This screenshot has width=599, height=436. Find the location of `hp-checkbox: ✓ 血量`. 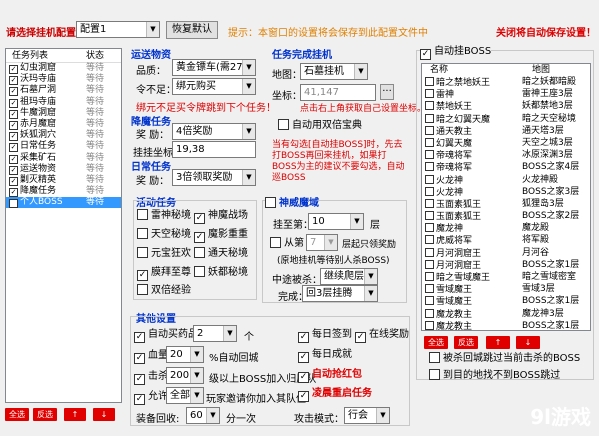

hp-checkbox: ✓ 血量 is located at coordinates (151, 356).